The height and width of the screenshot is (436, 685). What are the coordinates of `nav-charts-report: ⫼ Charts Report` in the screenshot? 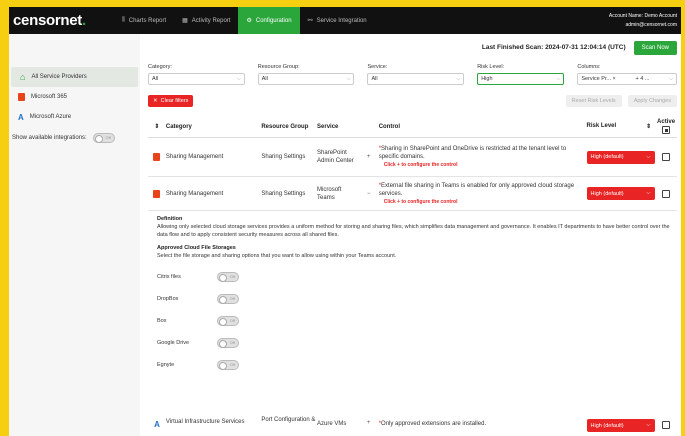 It's located at (144, 20).